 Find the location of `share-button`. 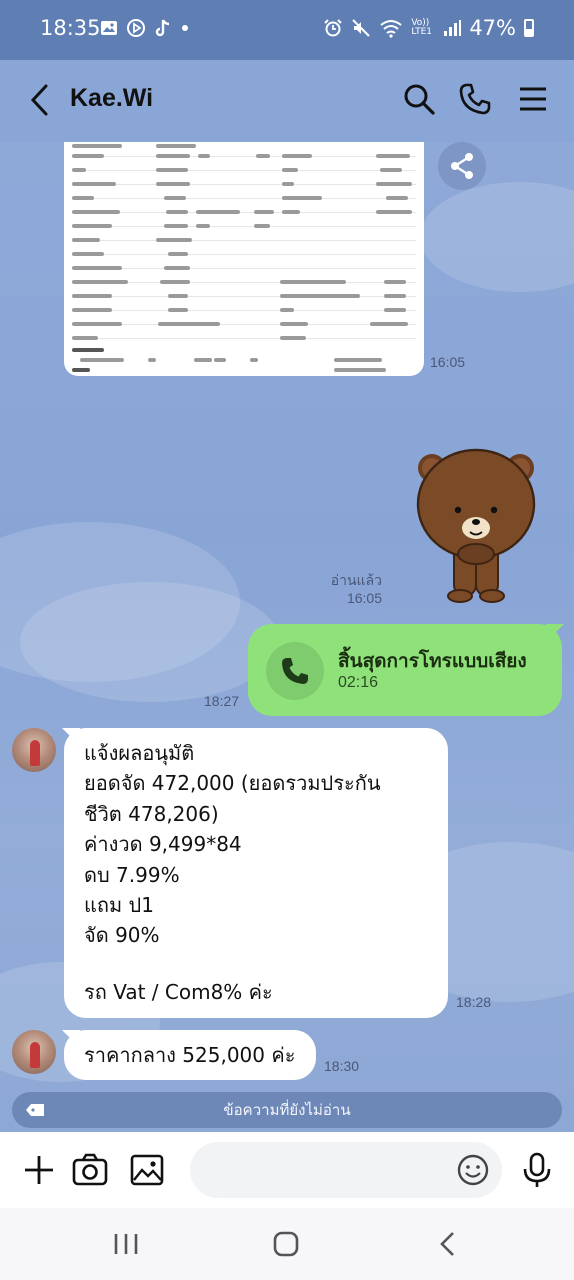

share-button is located at coordinates (462, 166).